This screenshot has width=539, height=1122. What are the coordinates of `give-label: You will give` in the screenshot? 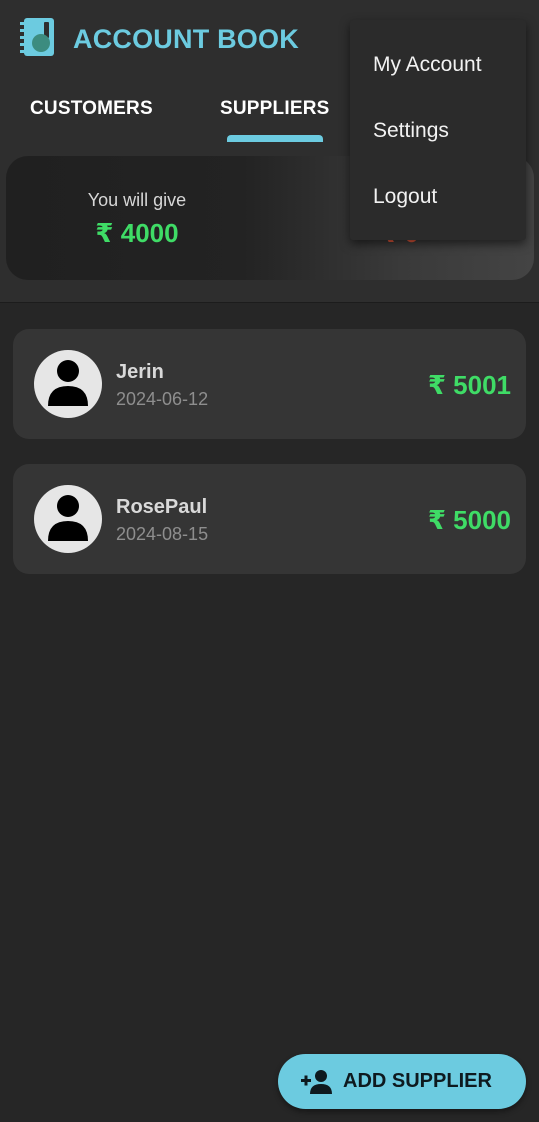 It's located at (137, 200).